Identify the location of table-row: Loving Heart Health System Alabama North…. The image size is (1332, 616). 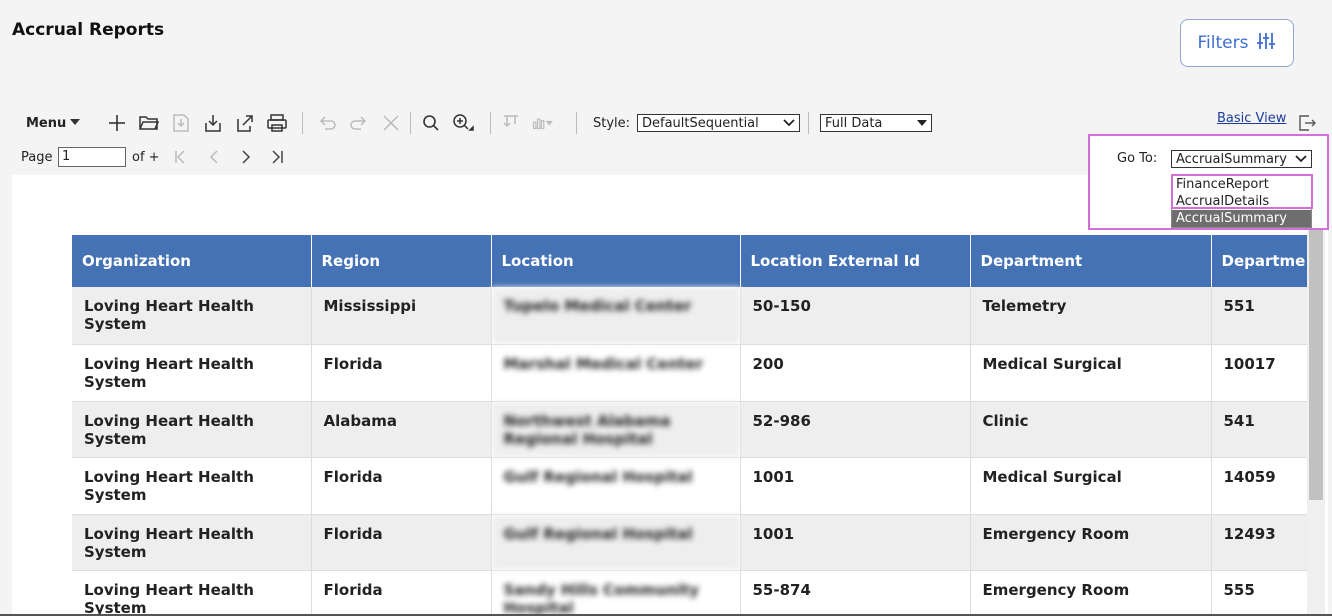
(694, 429).